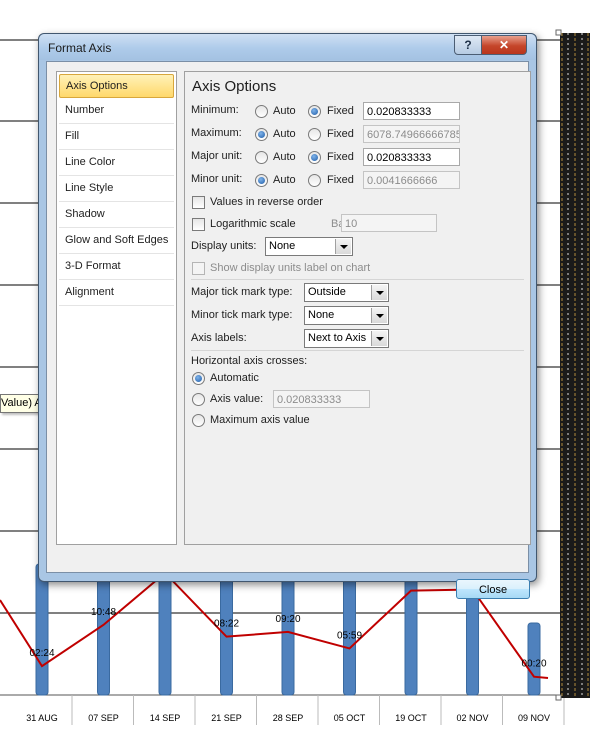 The width and height of the screenshot is (597, 746). Describe the element at coordinates (198, 399) in the screenshot. I see `crosses-axis-value-radio` at that location.